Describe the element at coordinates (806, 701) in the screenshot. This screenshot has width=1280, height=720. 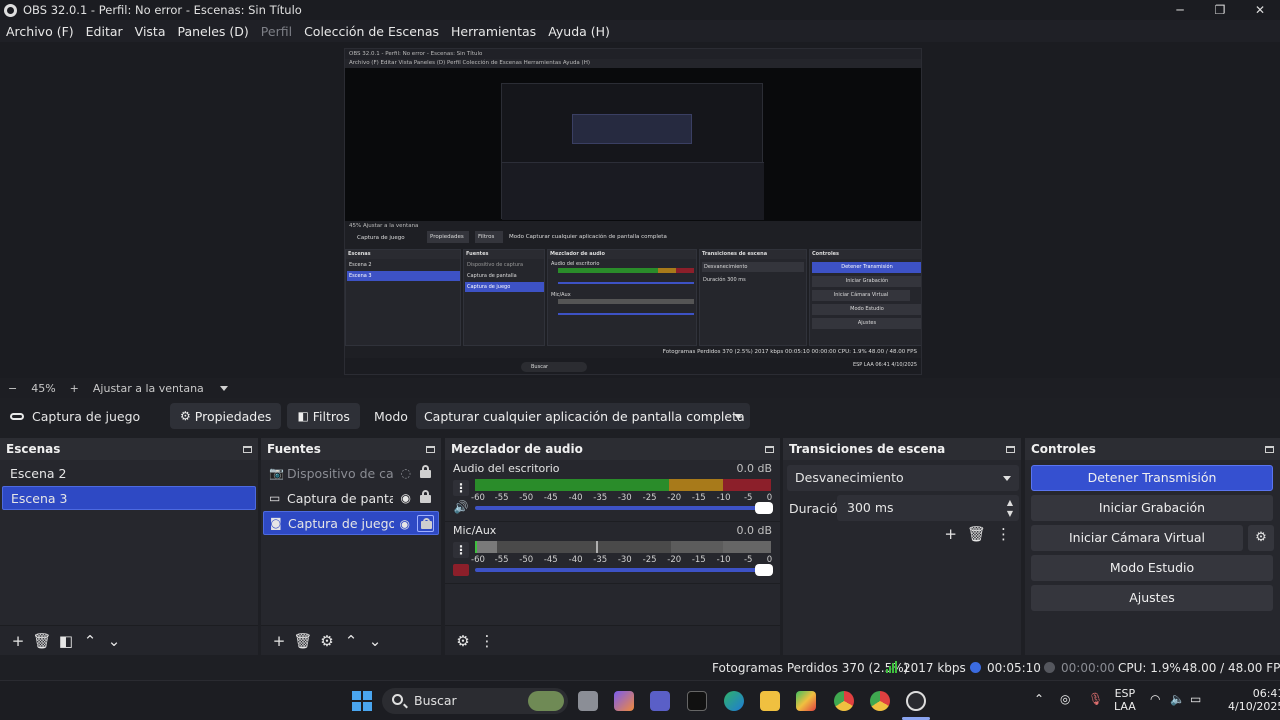
I see `bluestacks-icon` at that location.